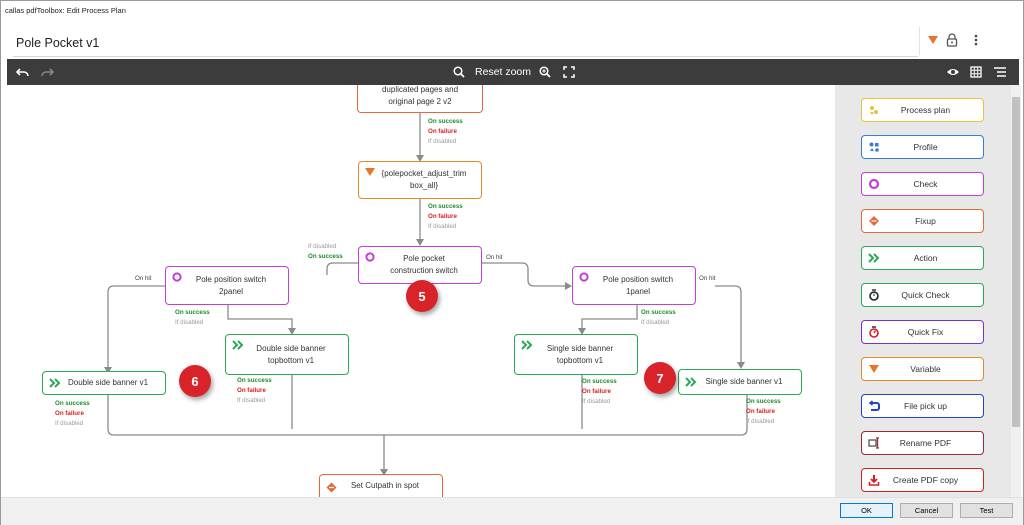 The width and height of the screenshot is (1024, 525). What do you see at coordinates (424, 258) in the screenshot?
I see `node-line: Pole pocket` at bounding box center [424, 258].